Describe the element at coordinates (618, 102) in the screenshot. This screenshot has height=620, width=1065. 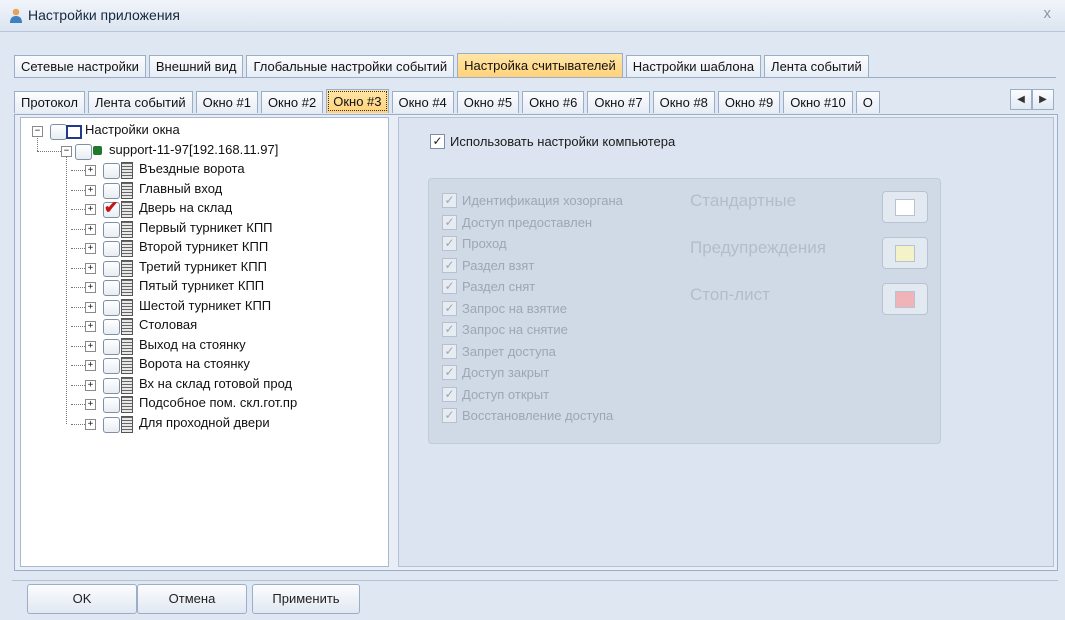
I see `window-tab: Окно #7` at that location.